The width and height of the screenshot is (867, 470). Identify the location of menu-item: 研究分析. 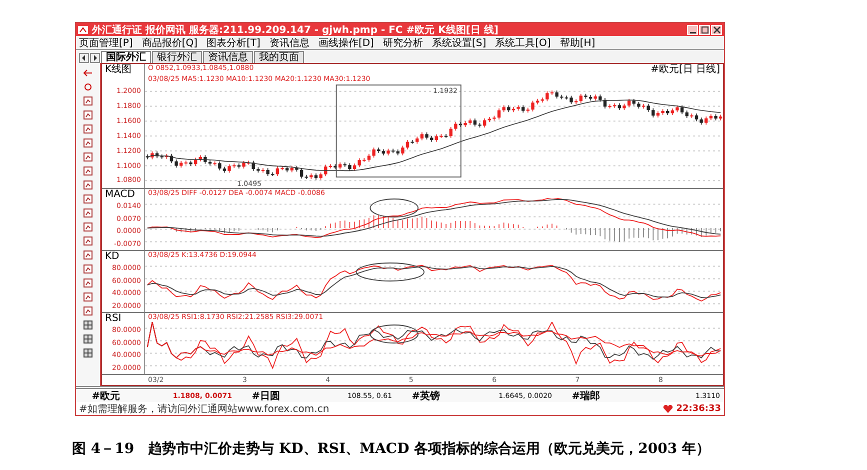
(402, 43).